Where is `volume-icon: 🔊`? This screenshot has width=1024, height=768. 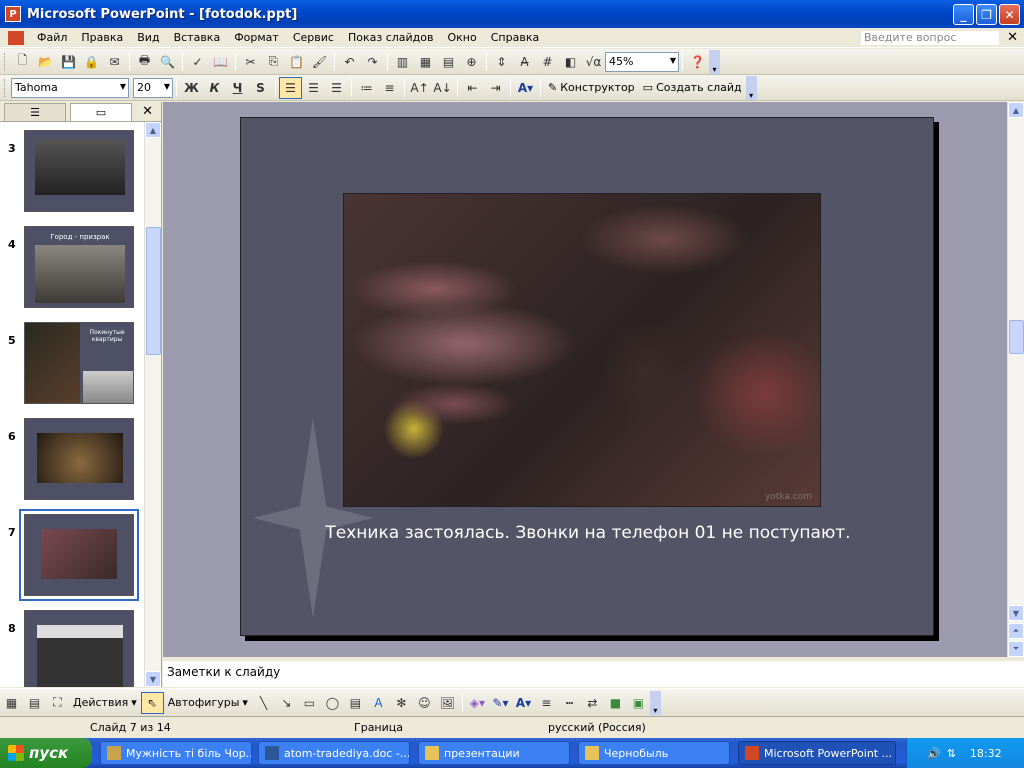 volume-icon: 🔊 is located at coordinates (934, 753).